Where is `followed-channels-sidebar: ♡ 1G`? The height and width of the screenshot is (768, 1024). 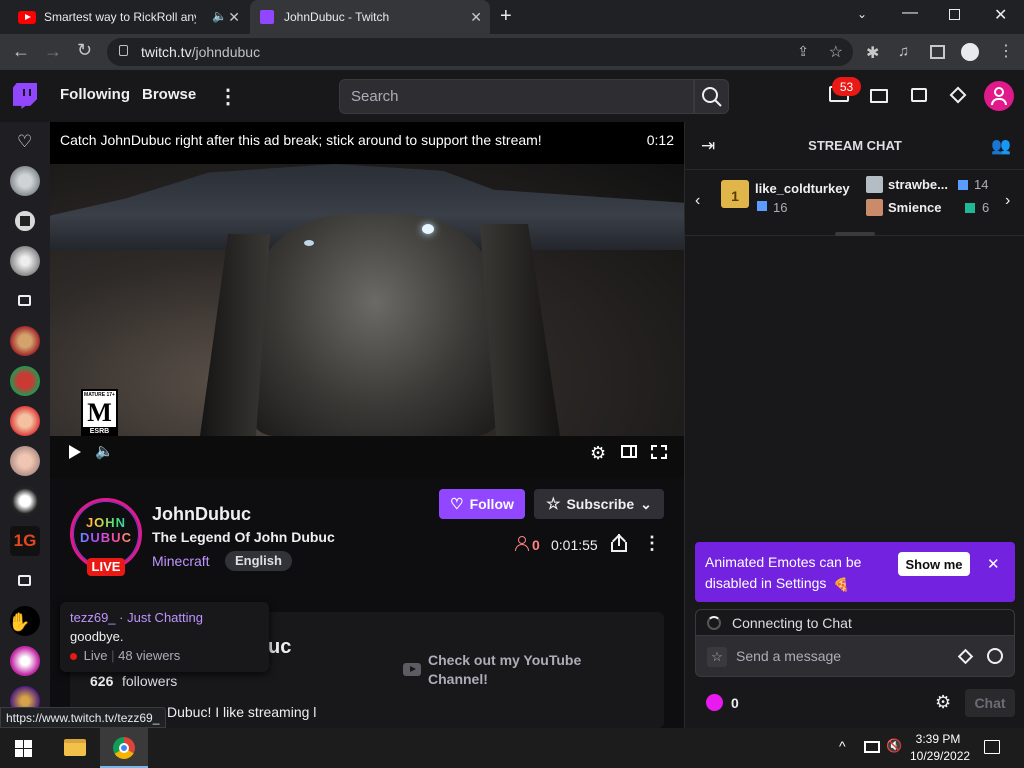 followed-channels-sidebar: ♡ 1G is located at coordinates (25, 425).